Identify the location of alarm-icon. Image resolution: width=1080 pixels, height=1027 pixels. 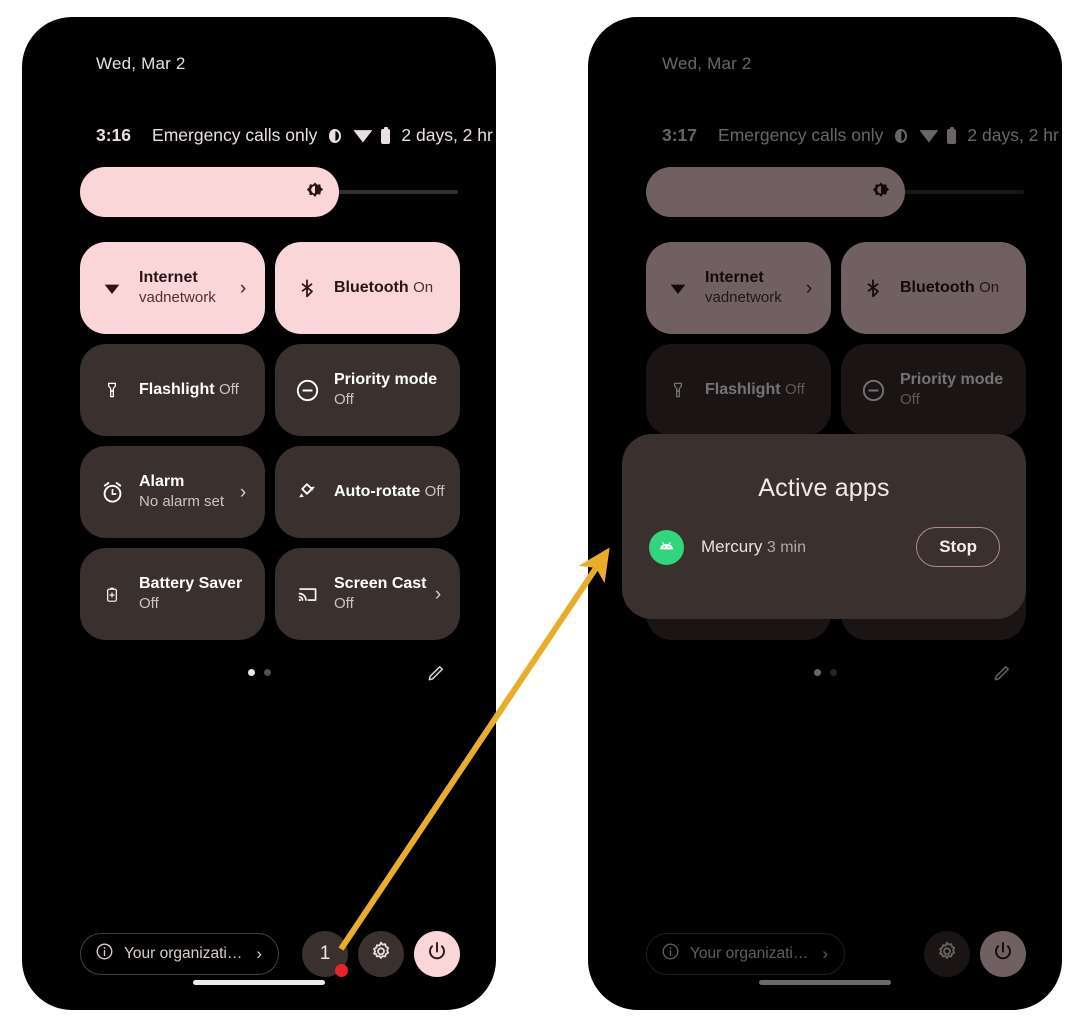
(112, 492).